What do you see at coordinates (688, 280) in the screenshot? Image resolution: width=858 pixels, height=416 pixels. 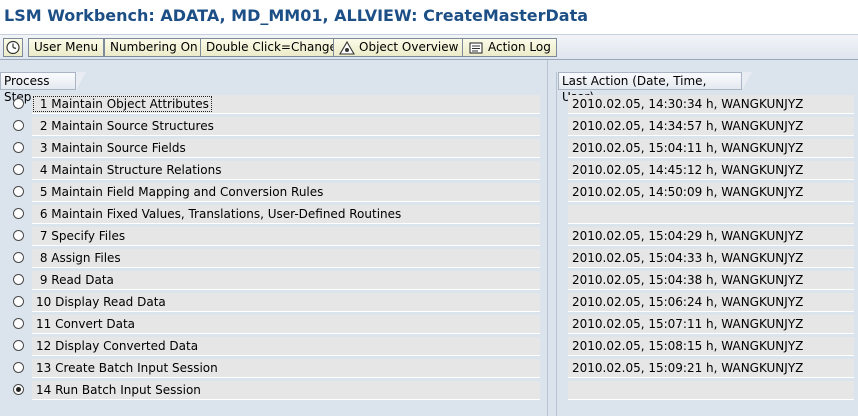 I see `last-action-value: 2010.02.05, 15:04:38 h, WANGKUNJYZ` at bounding box center [688, 280].